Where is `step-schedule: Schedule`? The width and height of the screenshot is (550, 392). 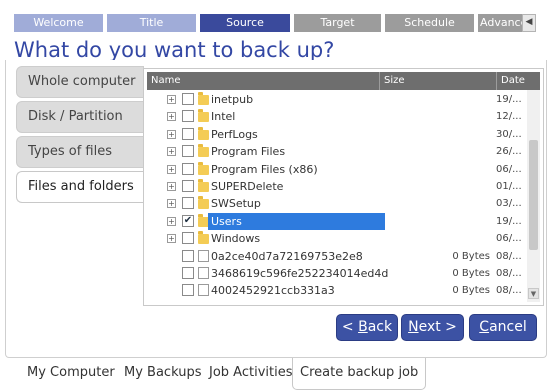
step-schedule: Schedule is located at coordinates (429, 23).